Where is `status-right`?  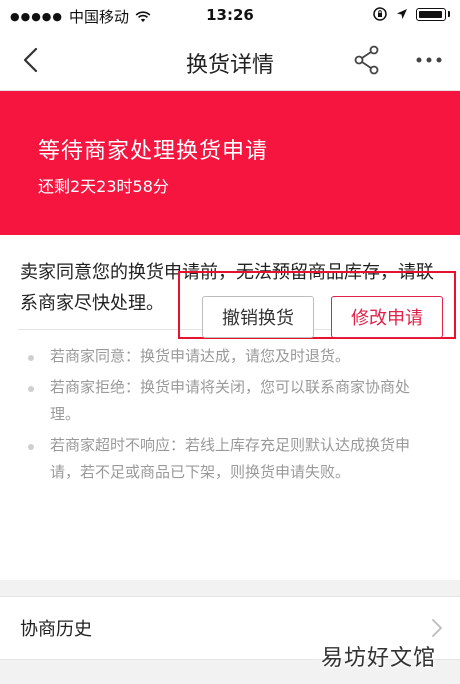 status-right is located at coordinates (411, 14).